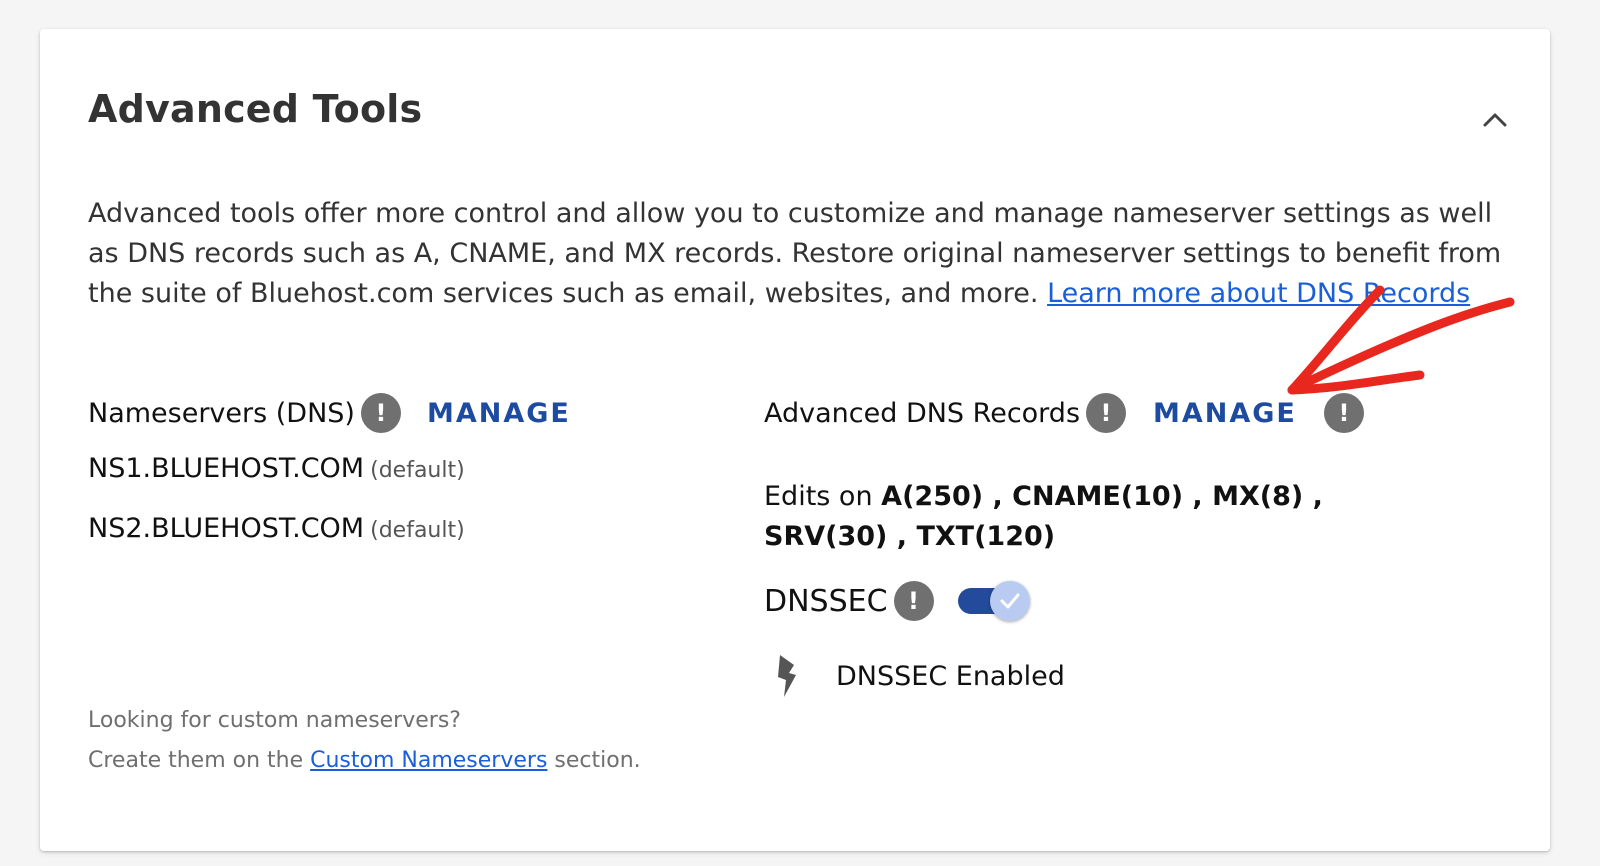 Image resolution: width=1600 pixels, height=866 pixels. Describe the element at coordinates (226, 528) in the screenshot. I see `nameserver-host: NS2.BLUEHOST.COM` at that location.